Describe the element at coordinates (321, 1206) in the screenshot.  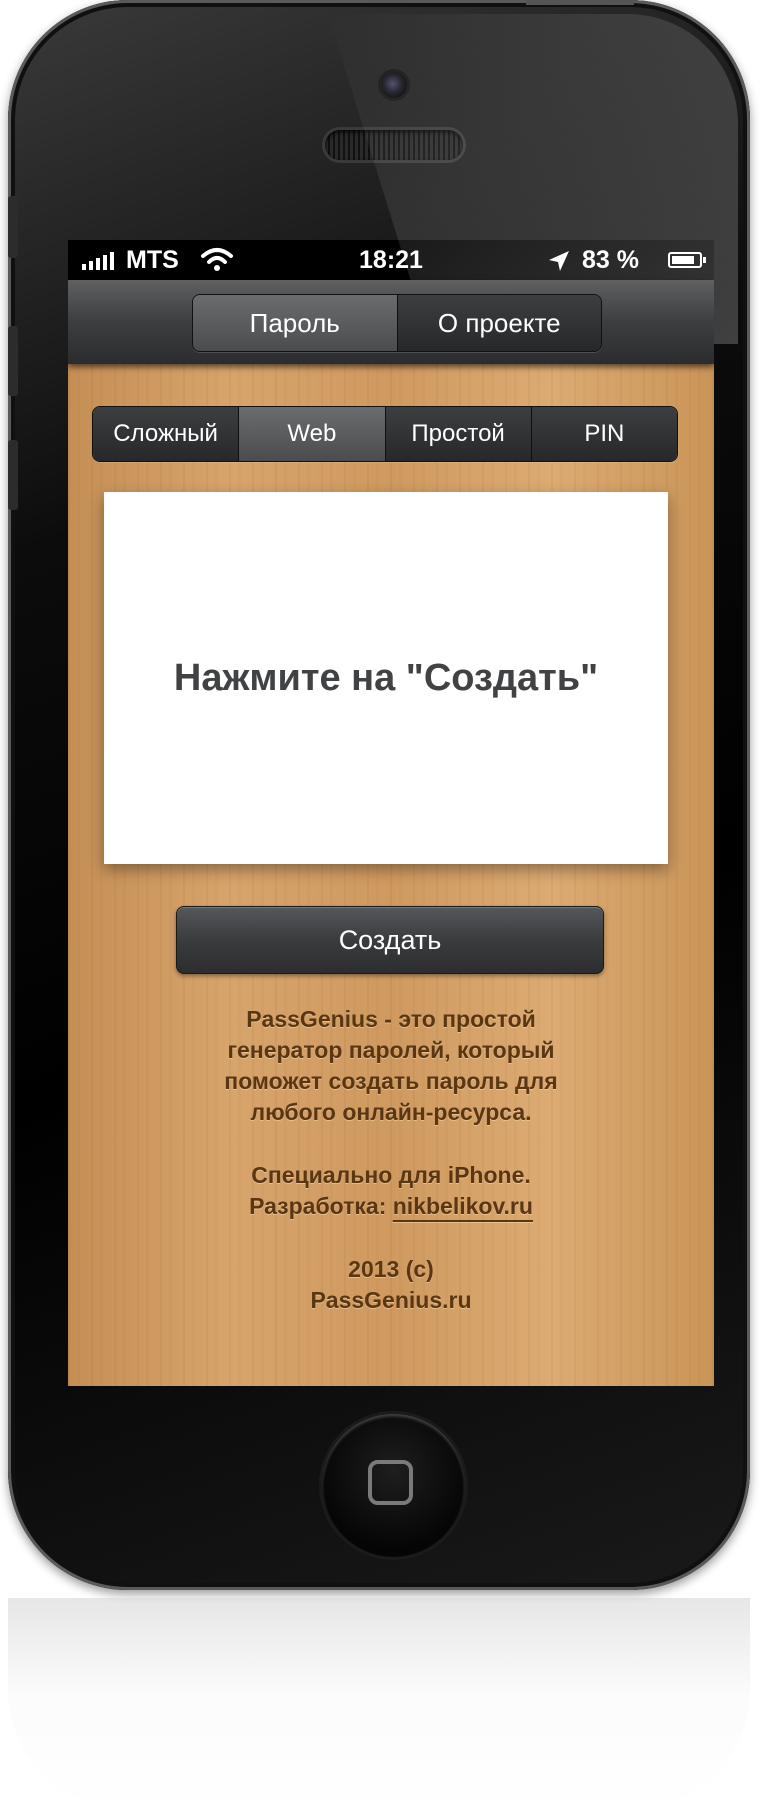
I see `developer-prefix: Разработка:` at that location.